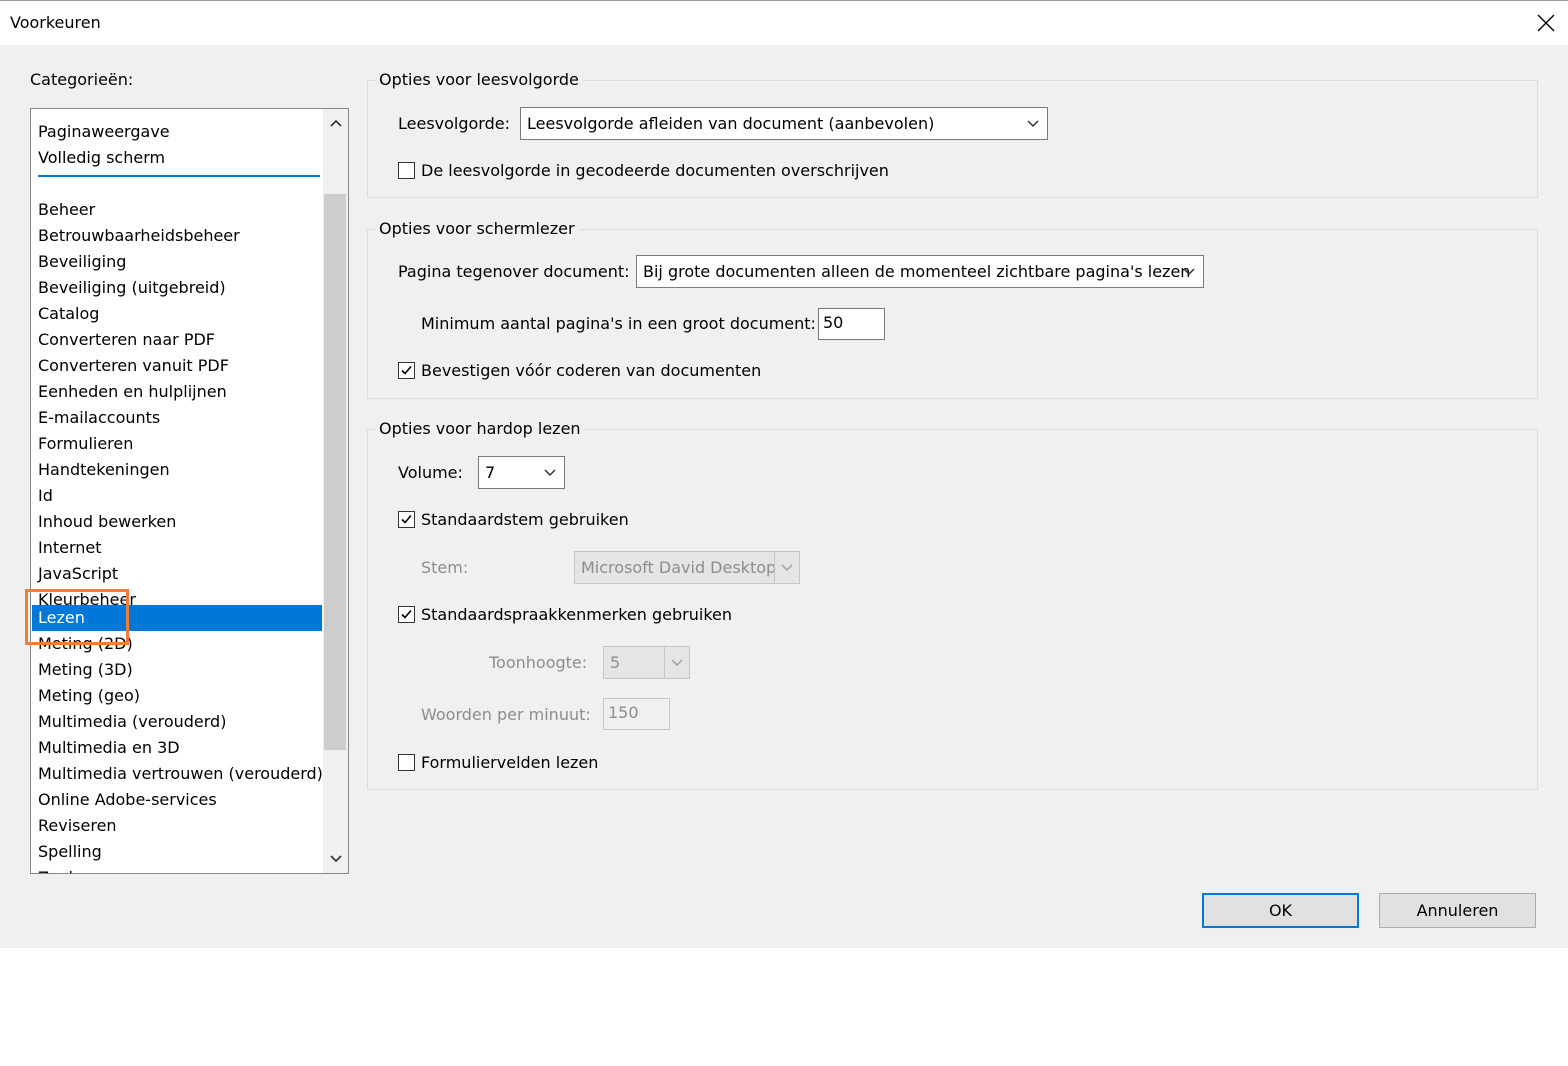  Describe the element at coordinates (177, 670) in the screenshot. I see `category-meting-3d: Meting (3D)` at that location.